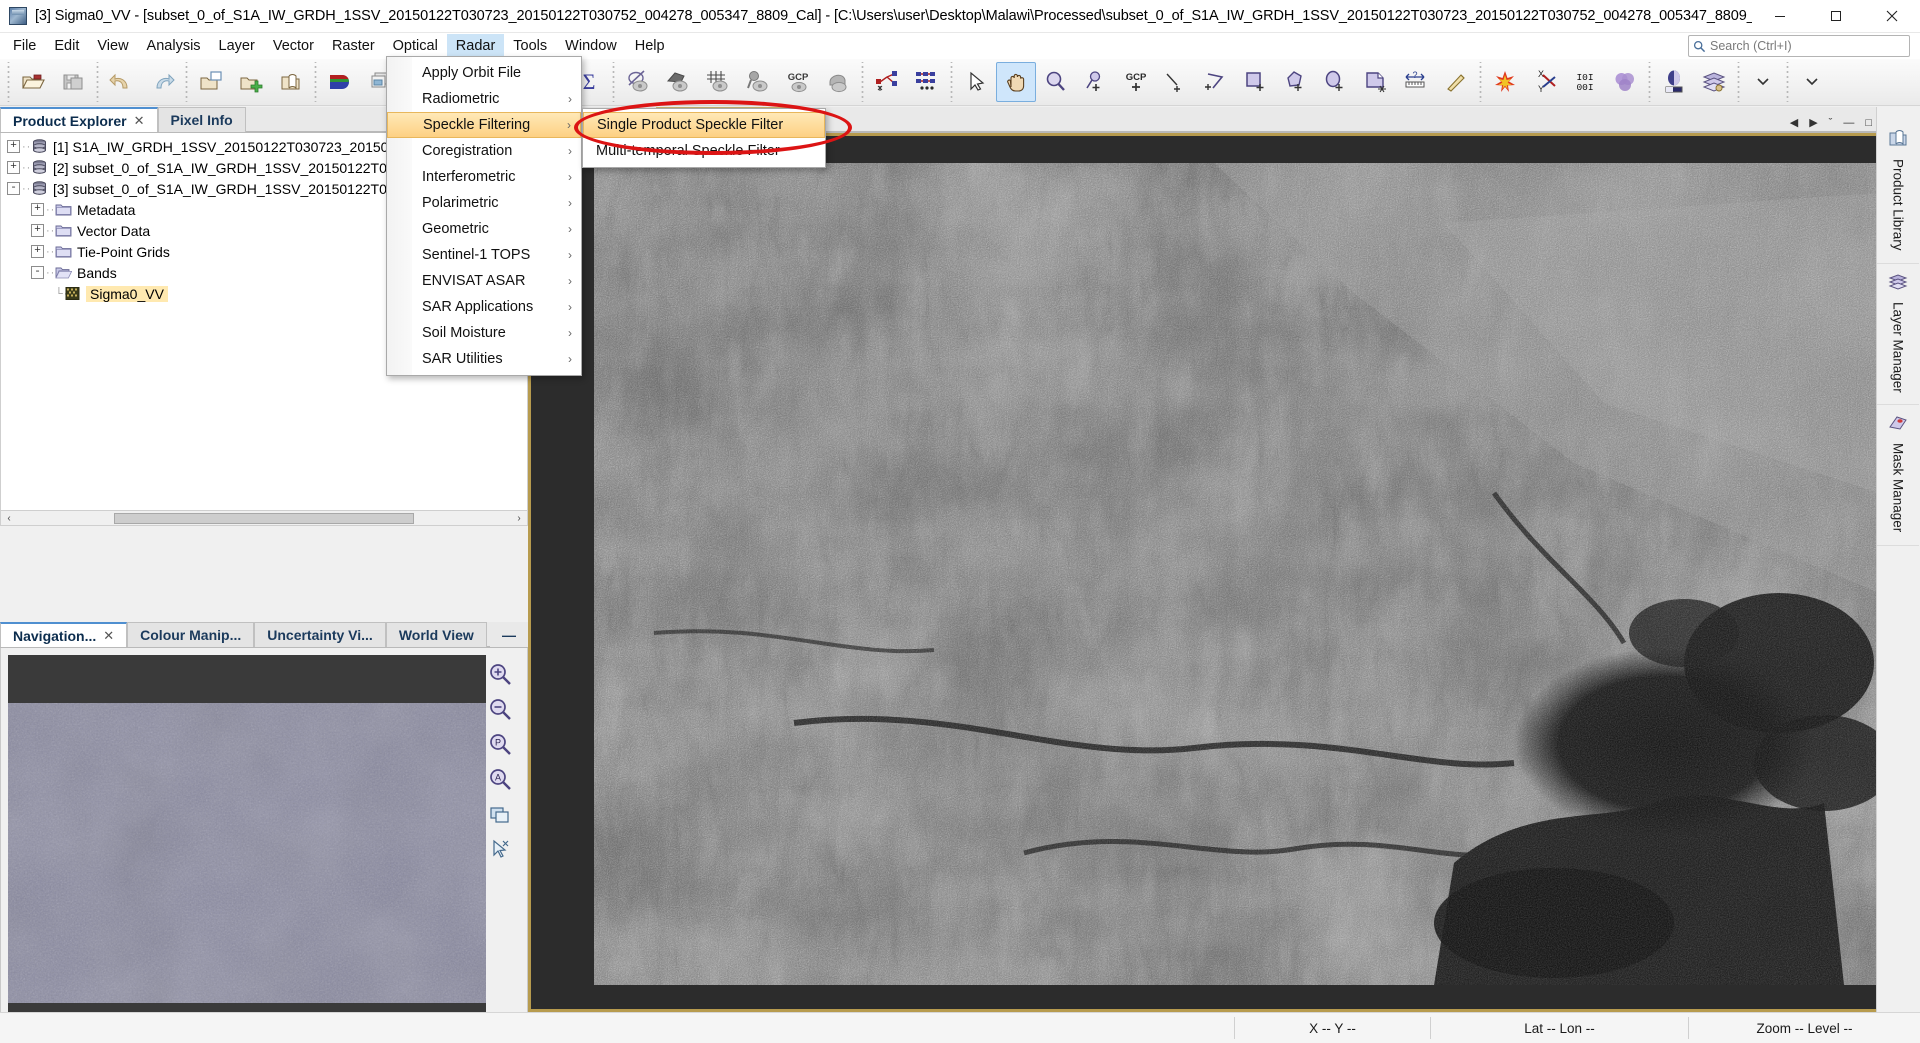 This screenshot has height=1043, width=1920. Describe the element at coordinates (1585, 82) in the screenshot. I see `bit-mask-icon: I0I 00I` at that location.